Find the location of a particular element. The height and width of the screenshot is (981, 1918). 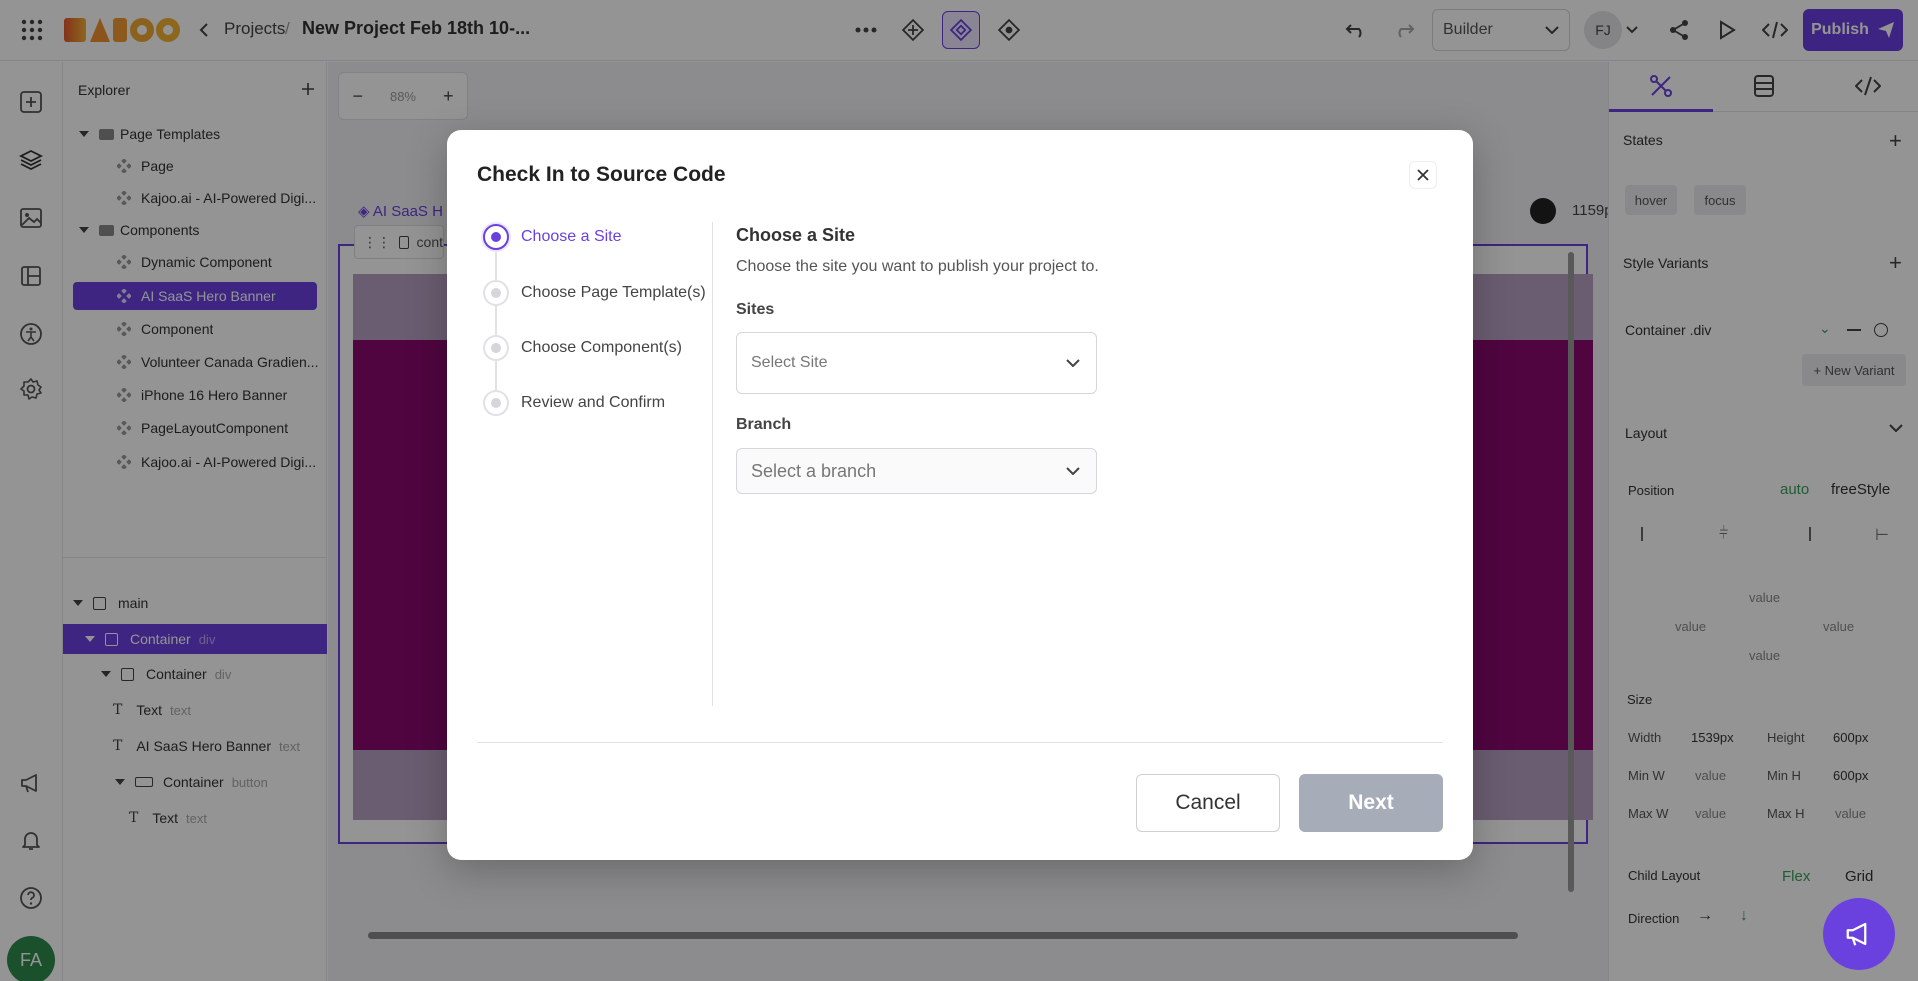

branch-select: Select a branch is located at coordinates (916, 471).